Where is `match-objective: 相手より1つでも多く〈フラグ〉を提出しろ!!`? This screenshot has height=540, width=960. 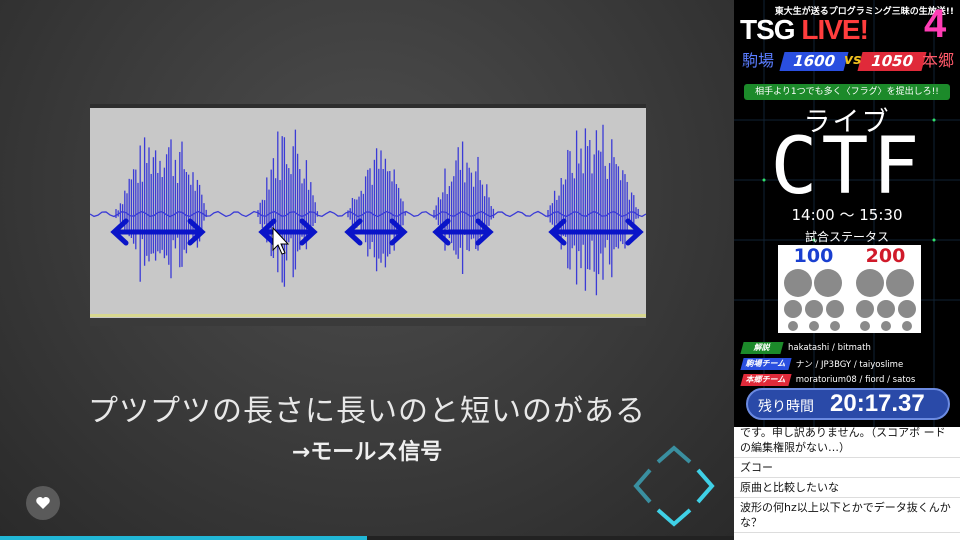
match-objective: 相手より1つでも多く〈フラグ〉を提出しろ!! is located at coordinates (847, 92).